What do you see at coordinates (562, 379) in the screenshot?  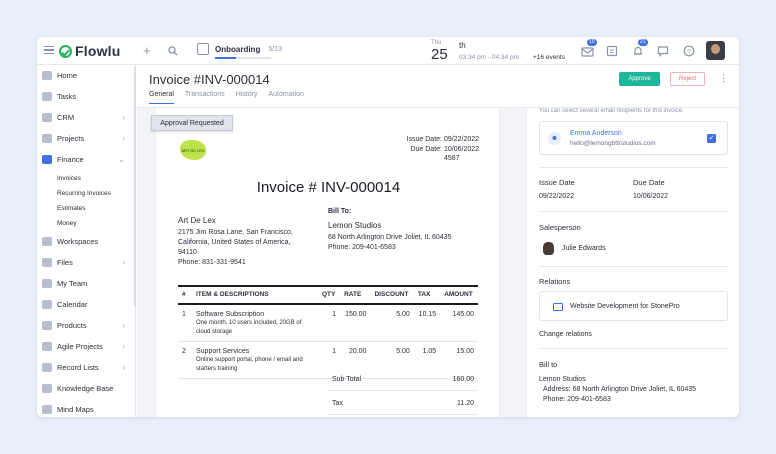 I see `bill-to-name: Lemon Studios` at bounding box center [562, 379].